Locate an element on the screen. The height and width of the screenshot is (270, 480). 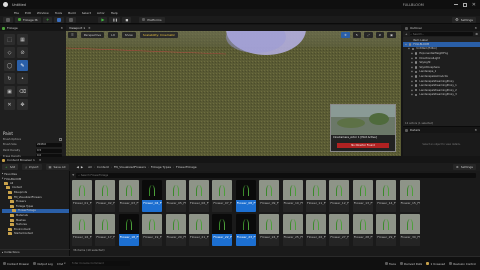
asset-tile: Flower_01_FT is located at coordinates (82, 196).